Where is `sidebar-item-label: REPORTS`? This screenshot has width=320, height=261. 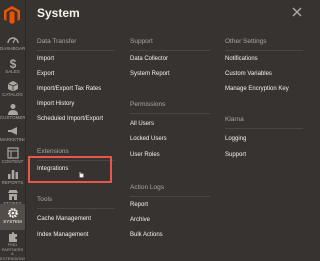
sidebar-item-label: REPORTS is located at coordinates (12, 182).